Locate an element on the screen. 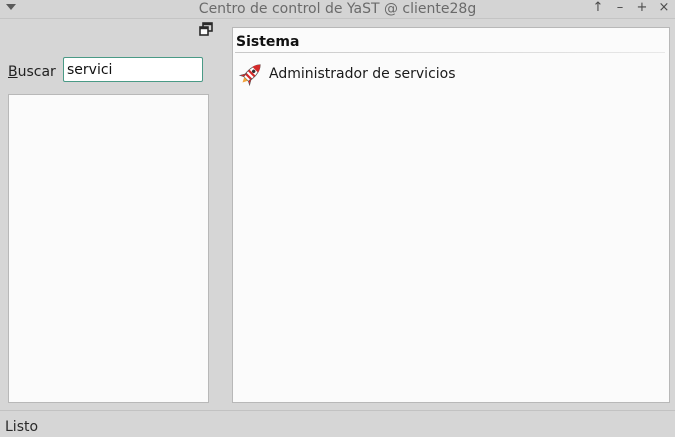 This screenshot has width=675, height=437. category-divider is located at coordinates (450, 52).